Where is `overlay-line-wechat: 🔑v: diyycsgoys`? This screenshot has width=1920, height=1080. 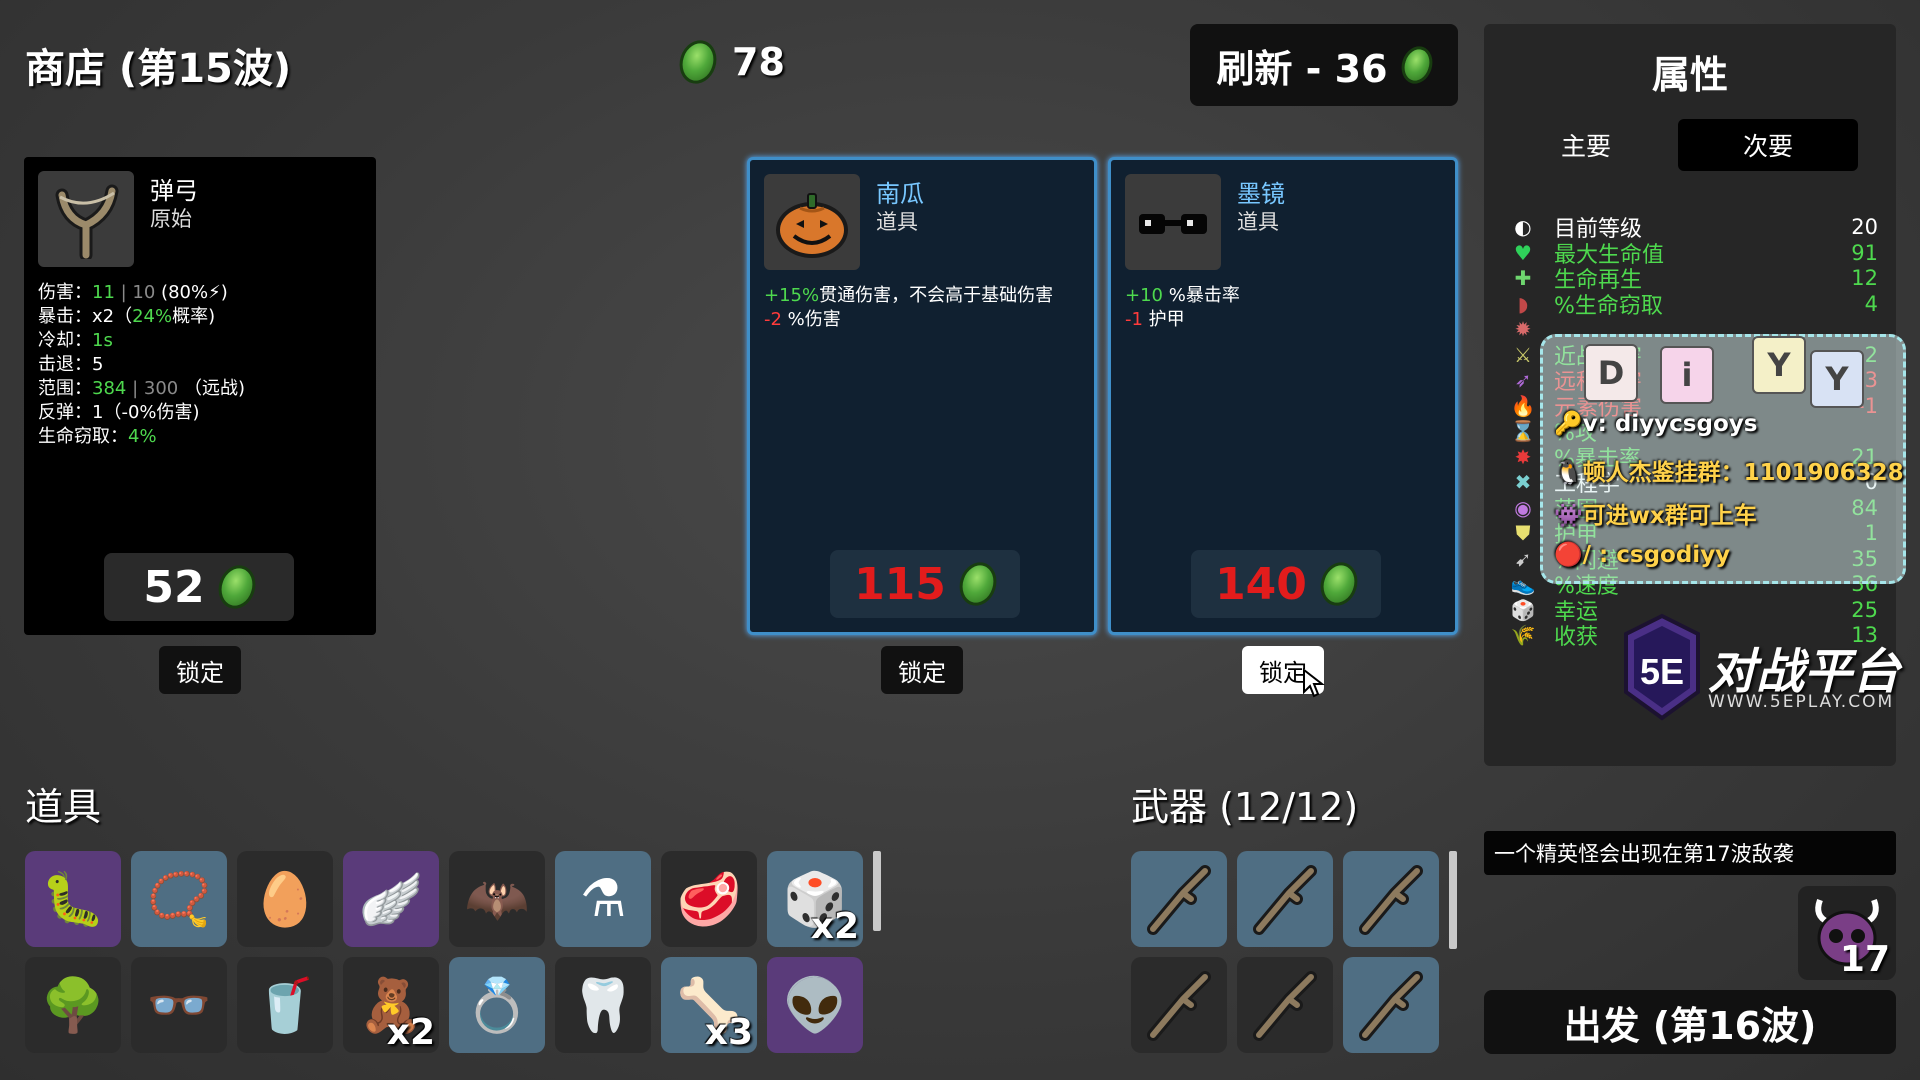 overlay-line-wechat: 🔑v: diyycsgoys is located at coordinates (1656, 424).